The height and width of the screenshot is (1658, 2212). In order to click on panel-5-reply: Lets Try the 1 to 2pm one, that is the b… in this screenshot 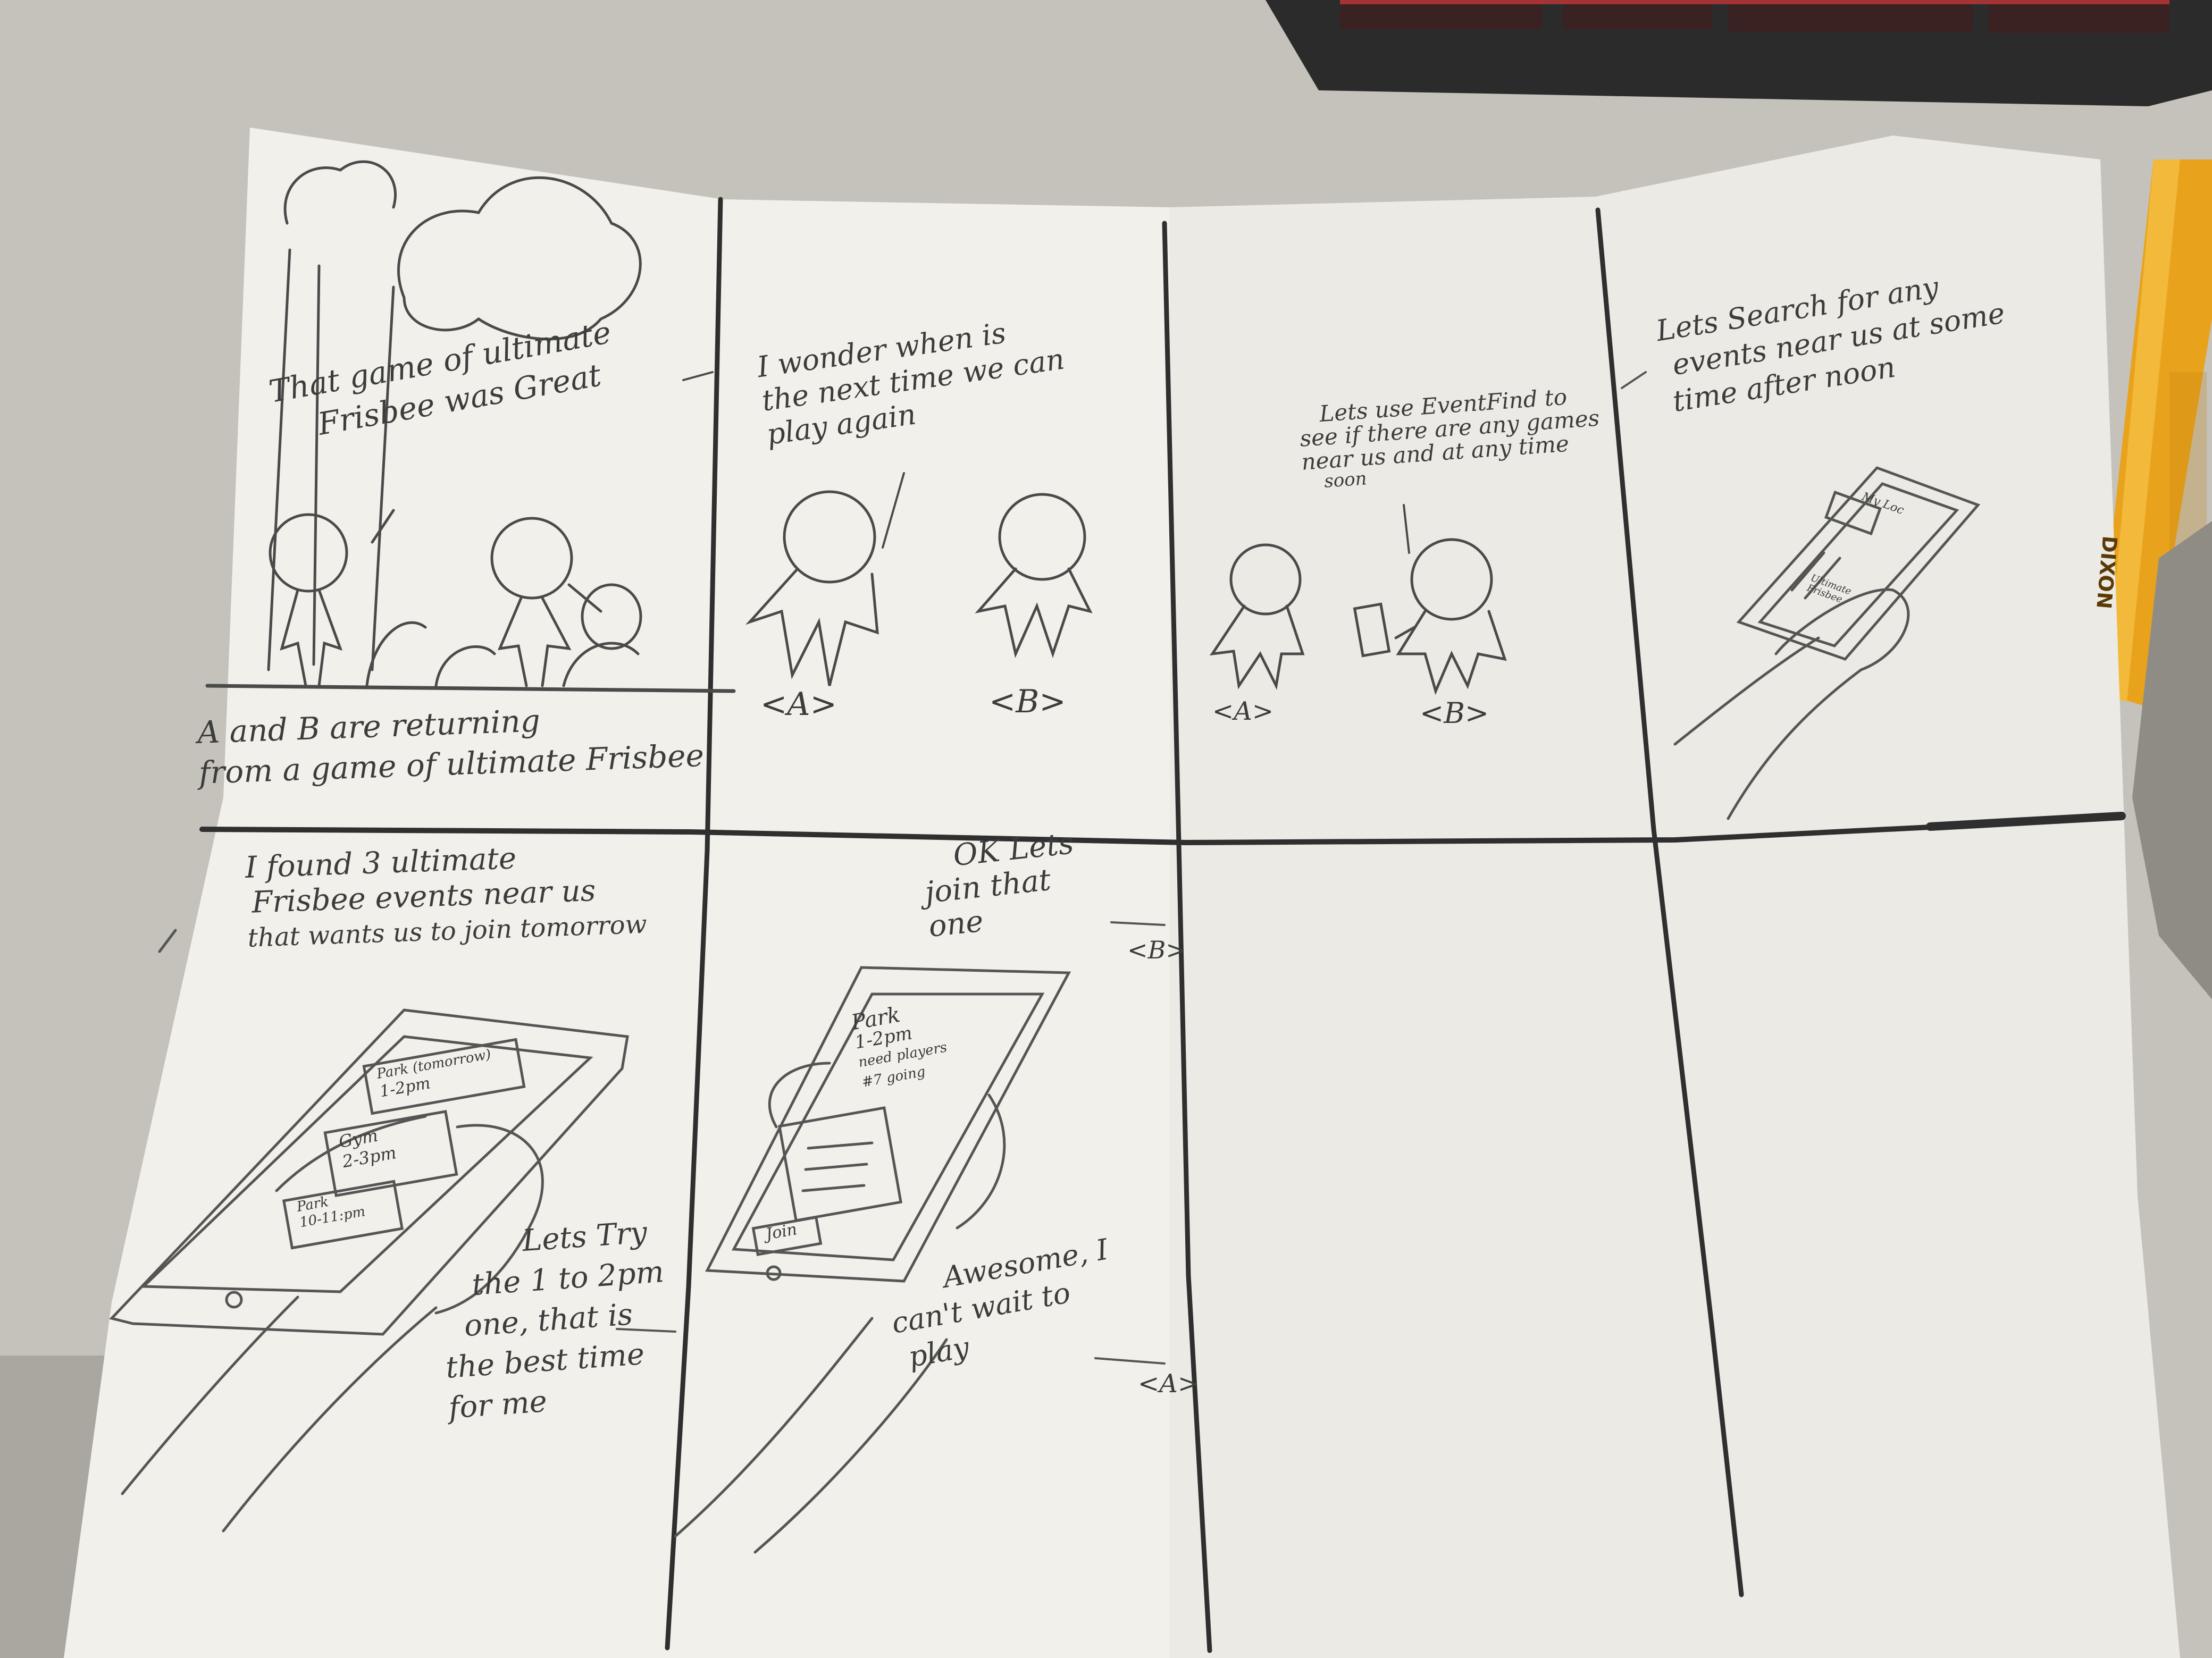, I will do `click(549, 1320)`.